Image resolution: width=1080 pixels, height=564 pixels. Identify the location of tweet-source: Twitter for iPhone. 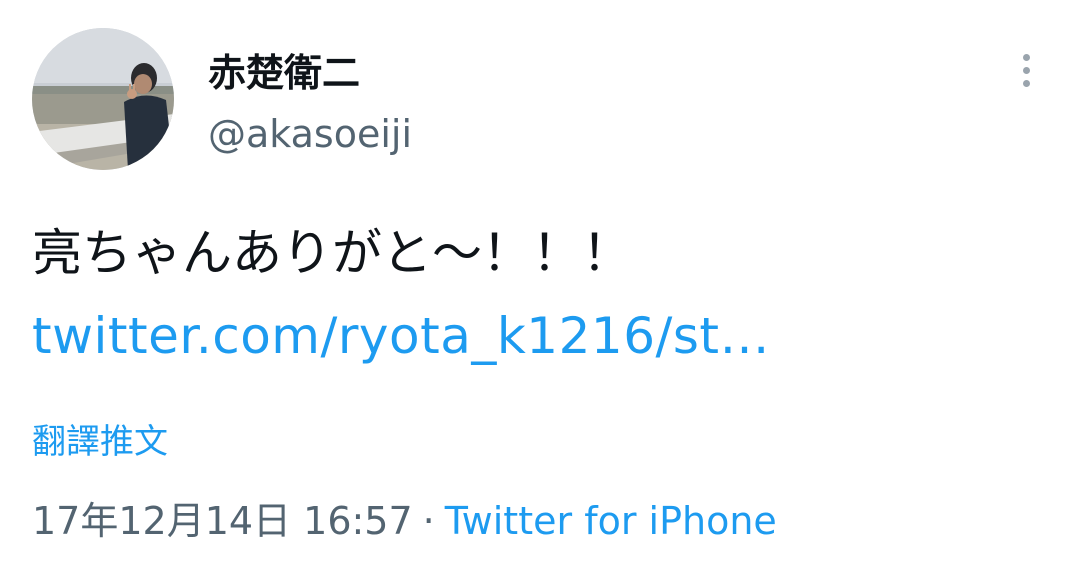
(611, 521).